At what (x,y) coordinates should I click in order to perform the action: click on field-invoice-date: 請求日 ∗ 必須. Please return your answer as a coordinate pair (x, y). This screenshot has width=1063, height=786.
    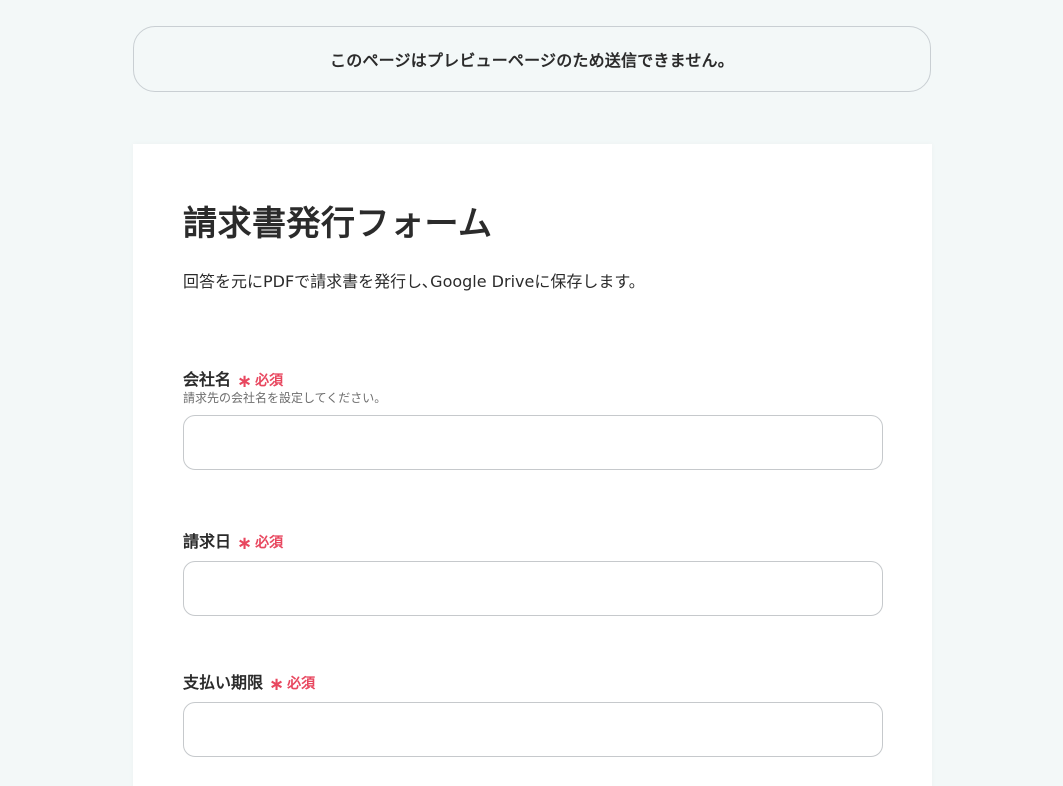
    Looking at the image, I should click on (533, 572).